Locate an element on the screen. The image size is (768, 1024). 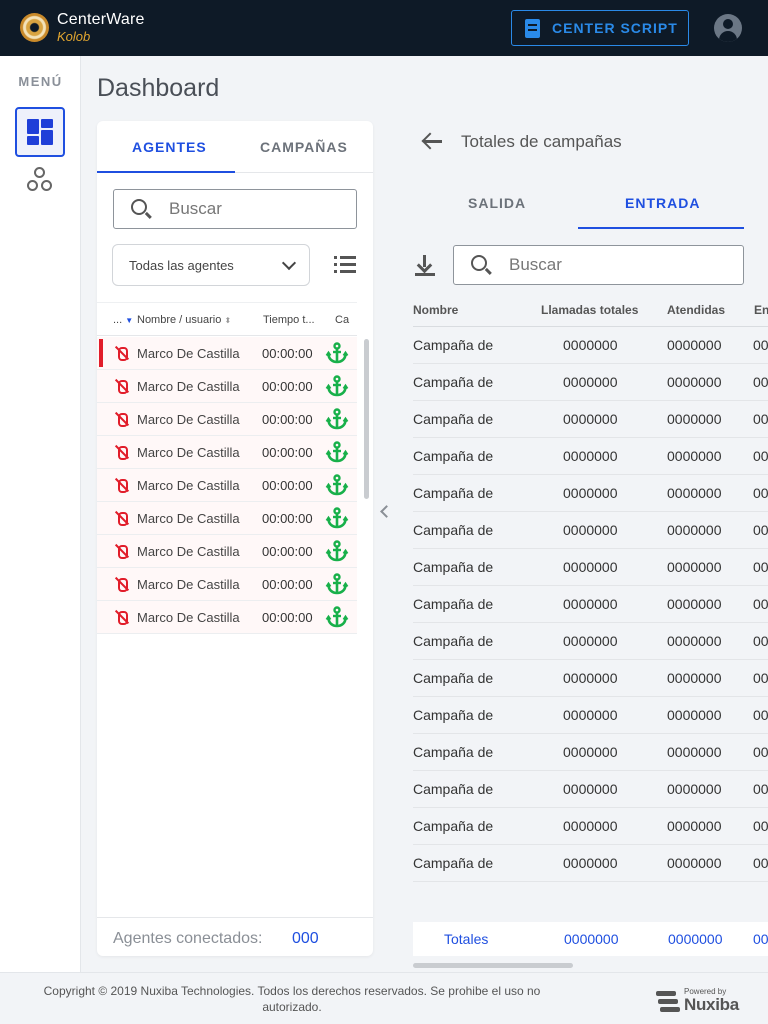
sidebar-item-dashboard is located at coordinates (40, 132).